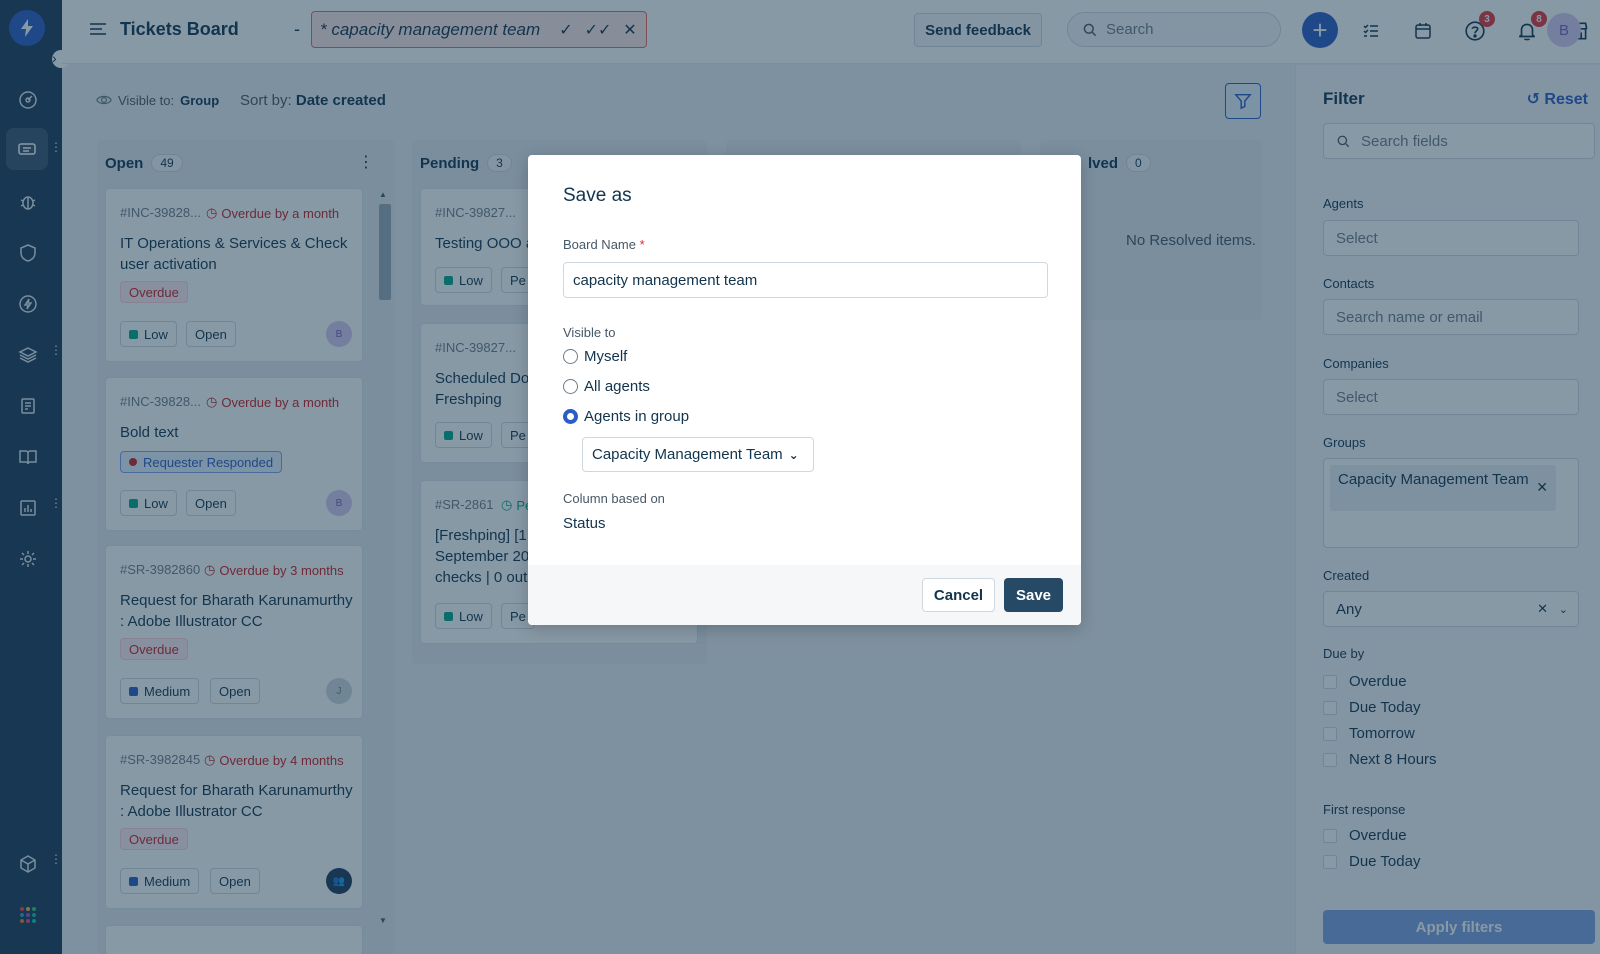 The height and width of the screenshot is (954, 1600). What do you see at coordinates (589, 332) in the screenshot?
I see `visible-to-label: Visible to` at bounding box center [589, 332].